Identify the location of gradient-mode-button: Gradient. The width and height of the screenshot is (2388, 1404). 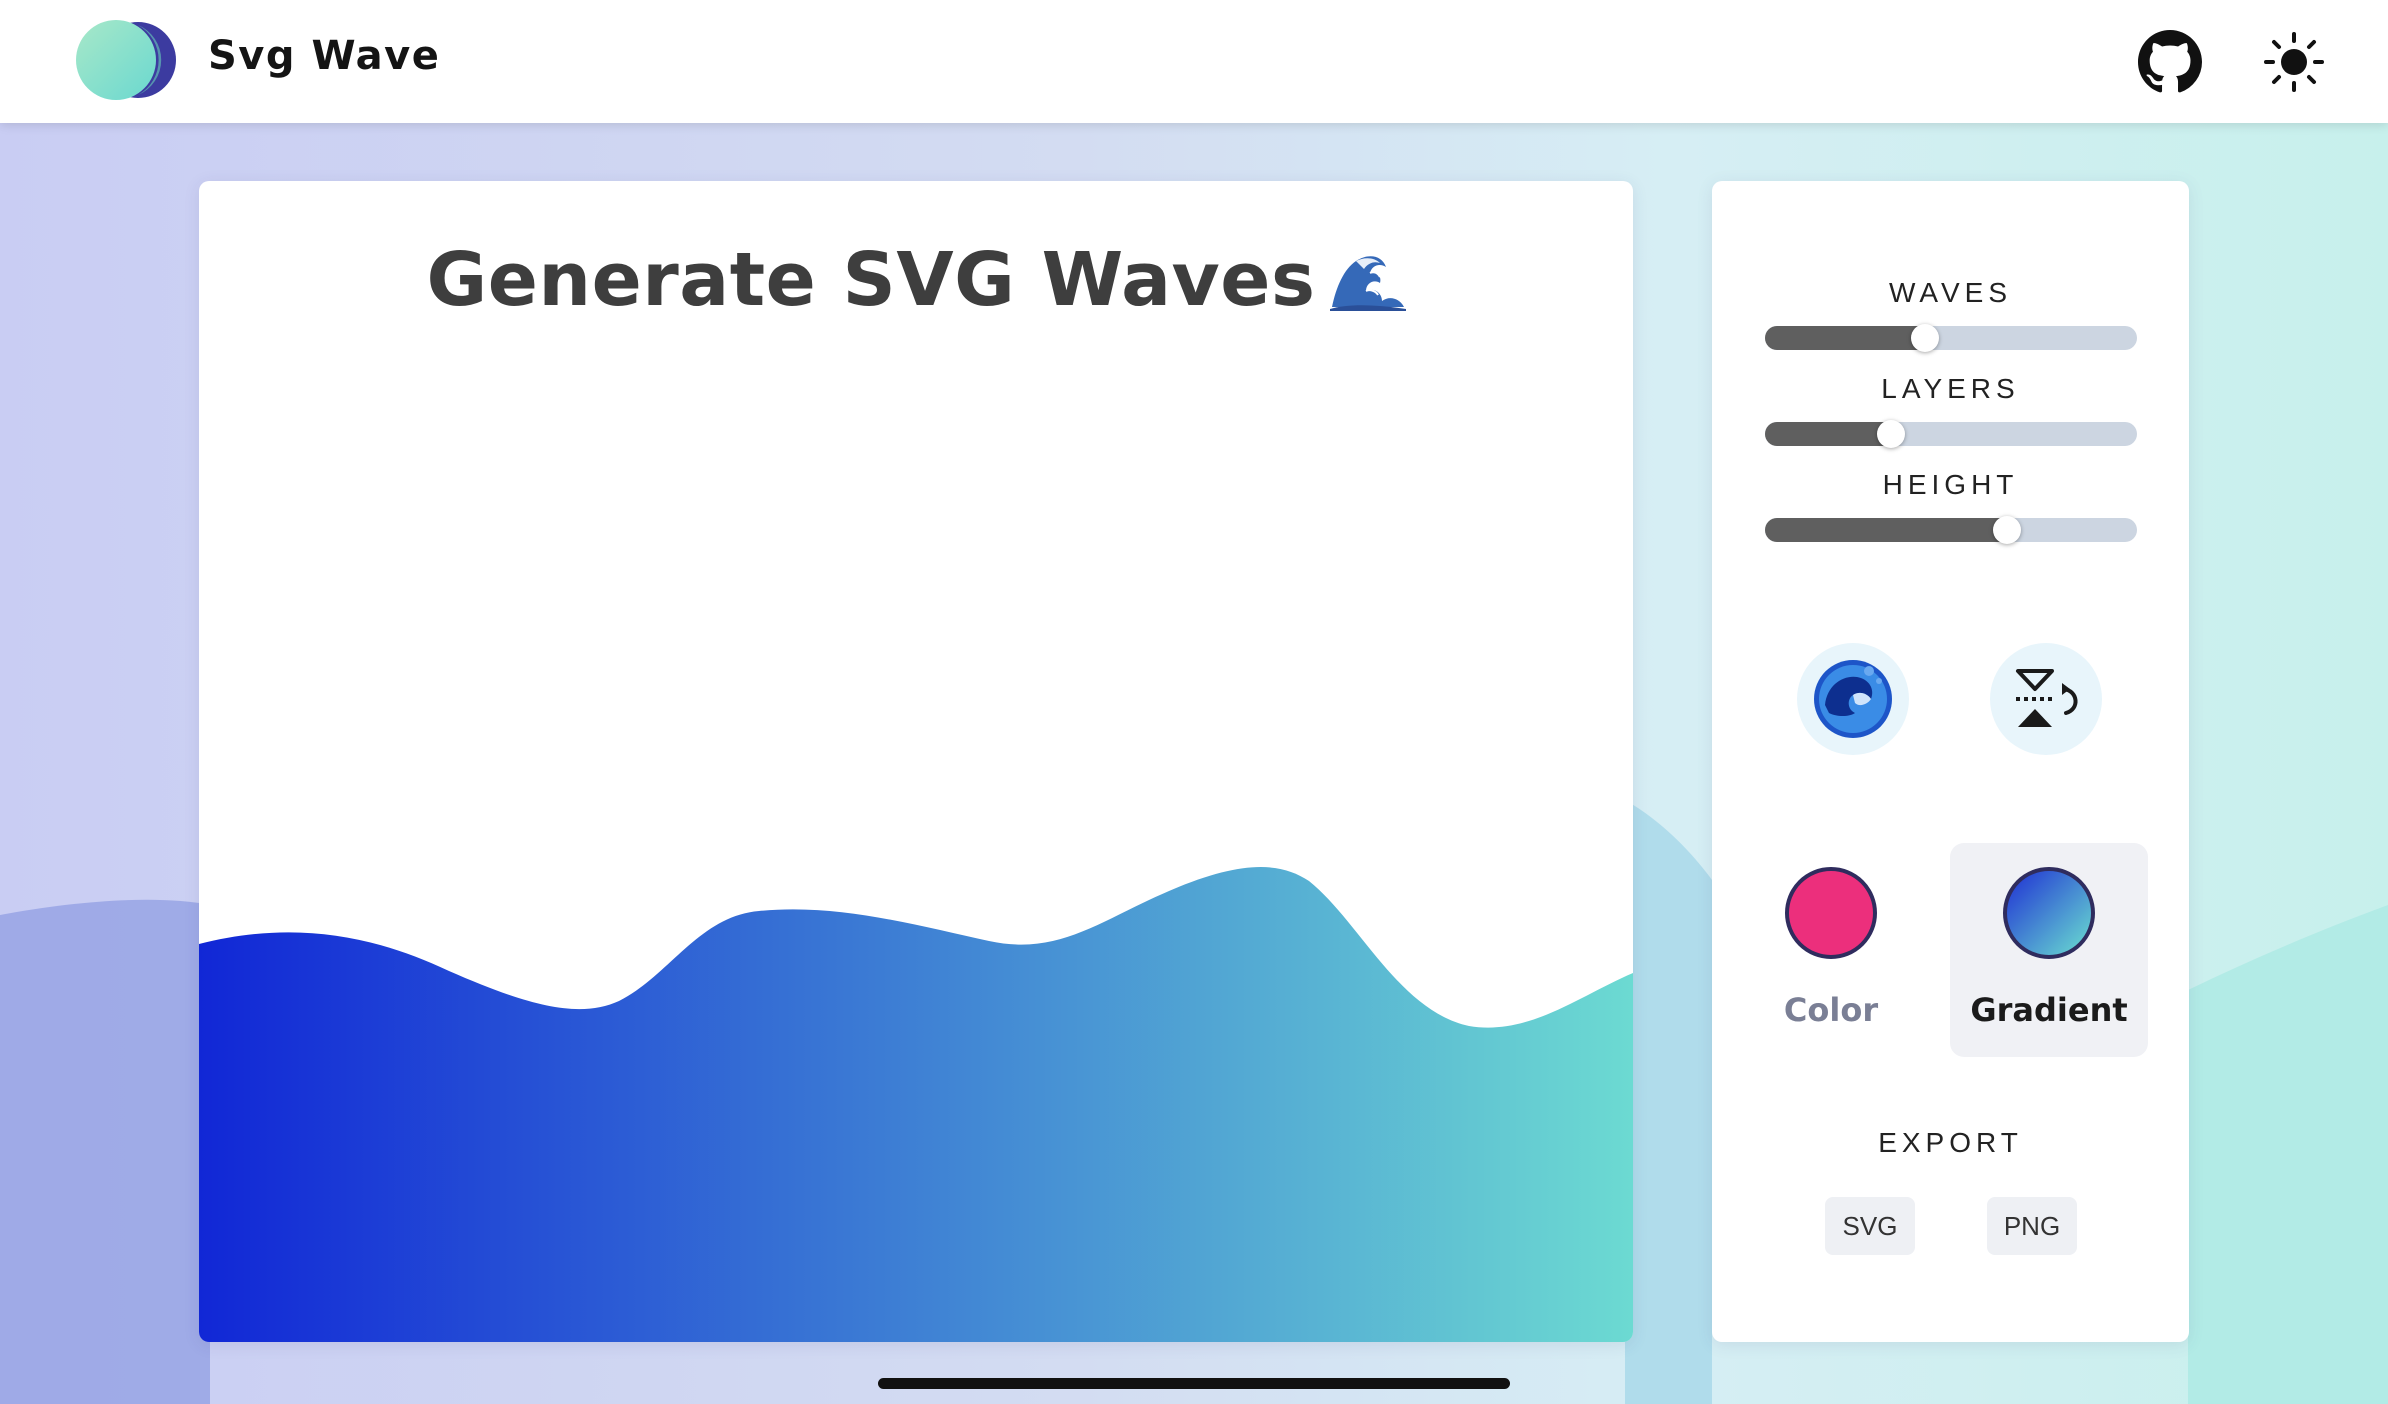
(2049, 950).